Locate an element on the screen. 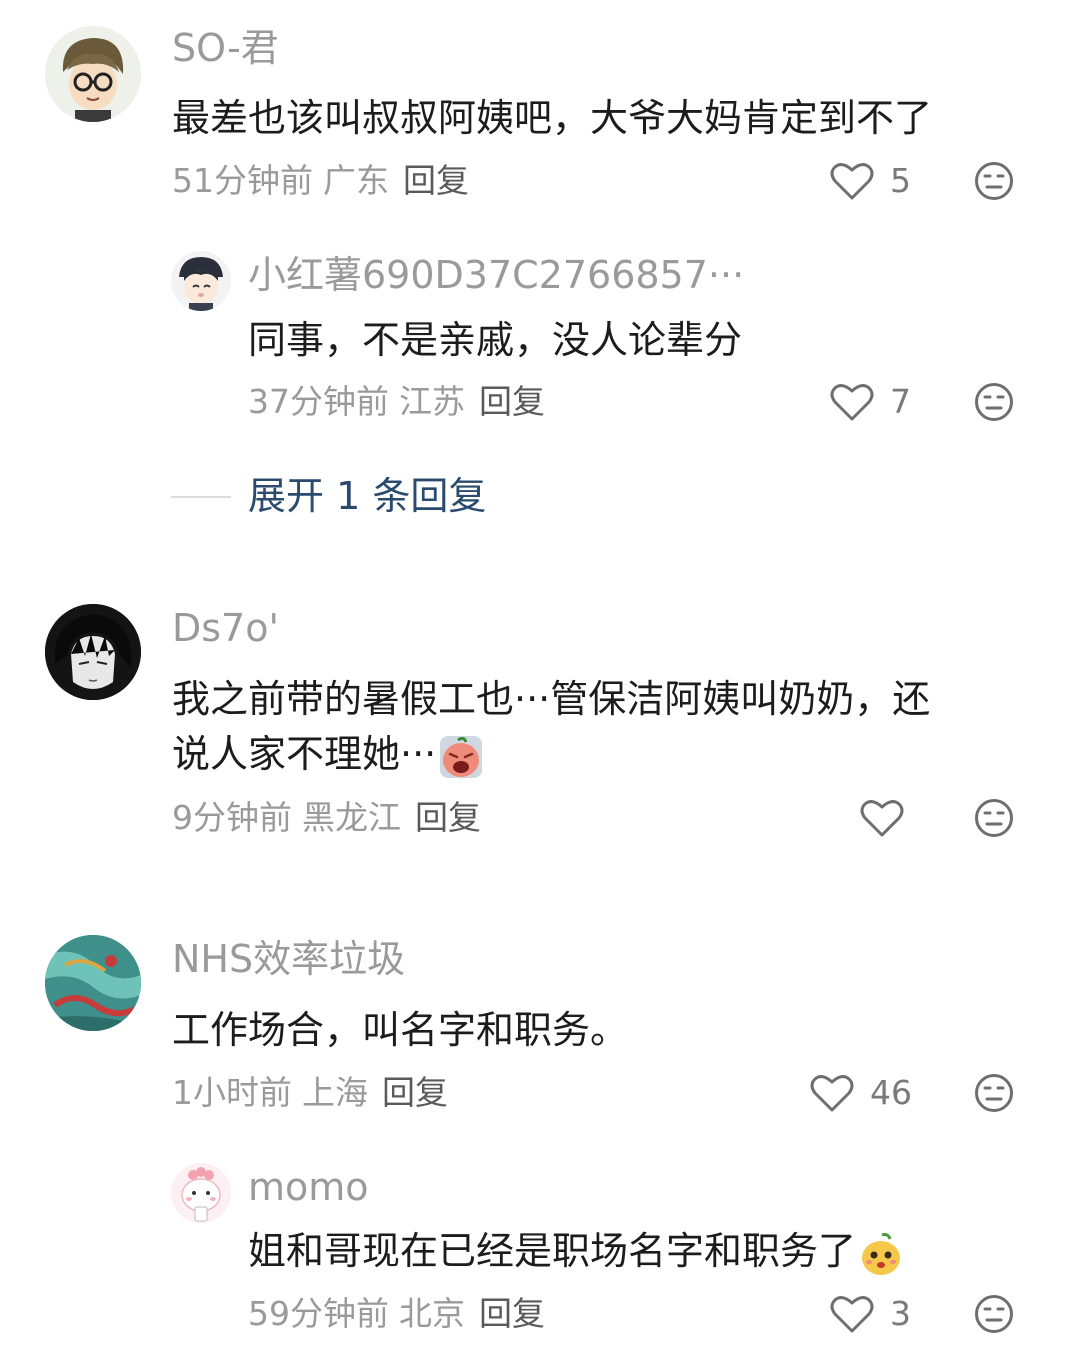 The height and width of the screenshot is (1357, 1080). crying-face-emoji-icon is located at coordinates (461, 757).